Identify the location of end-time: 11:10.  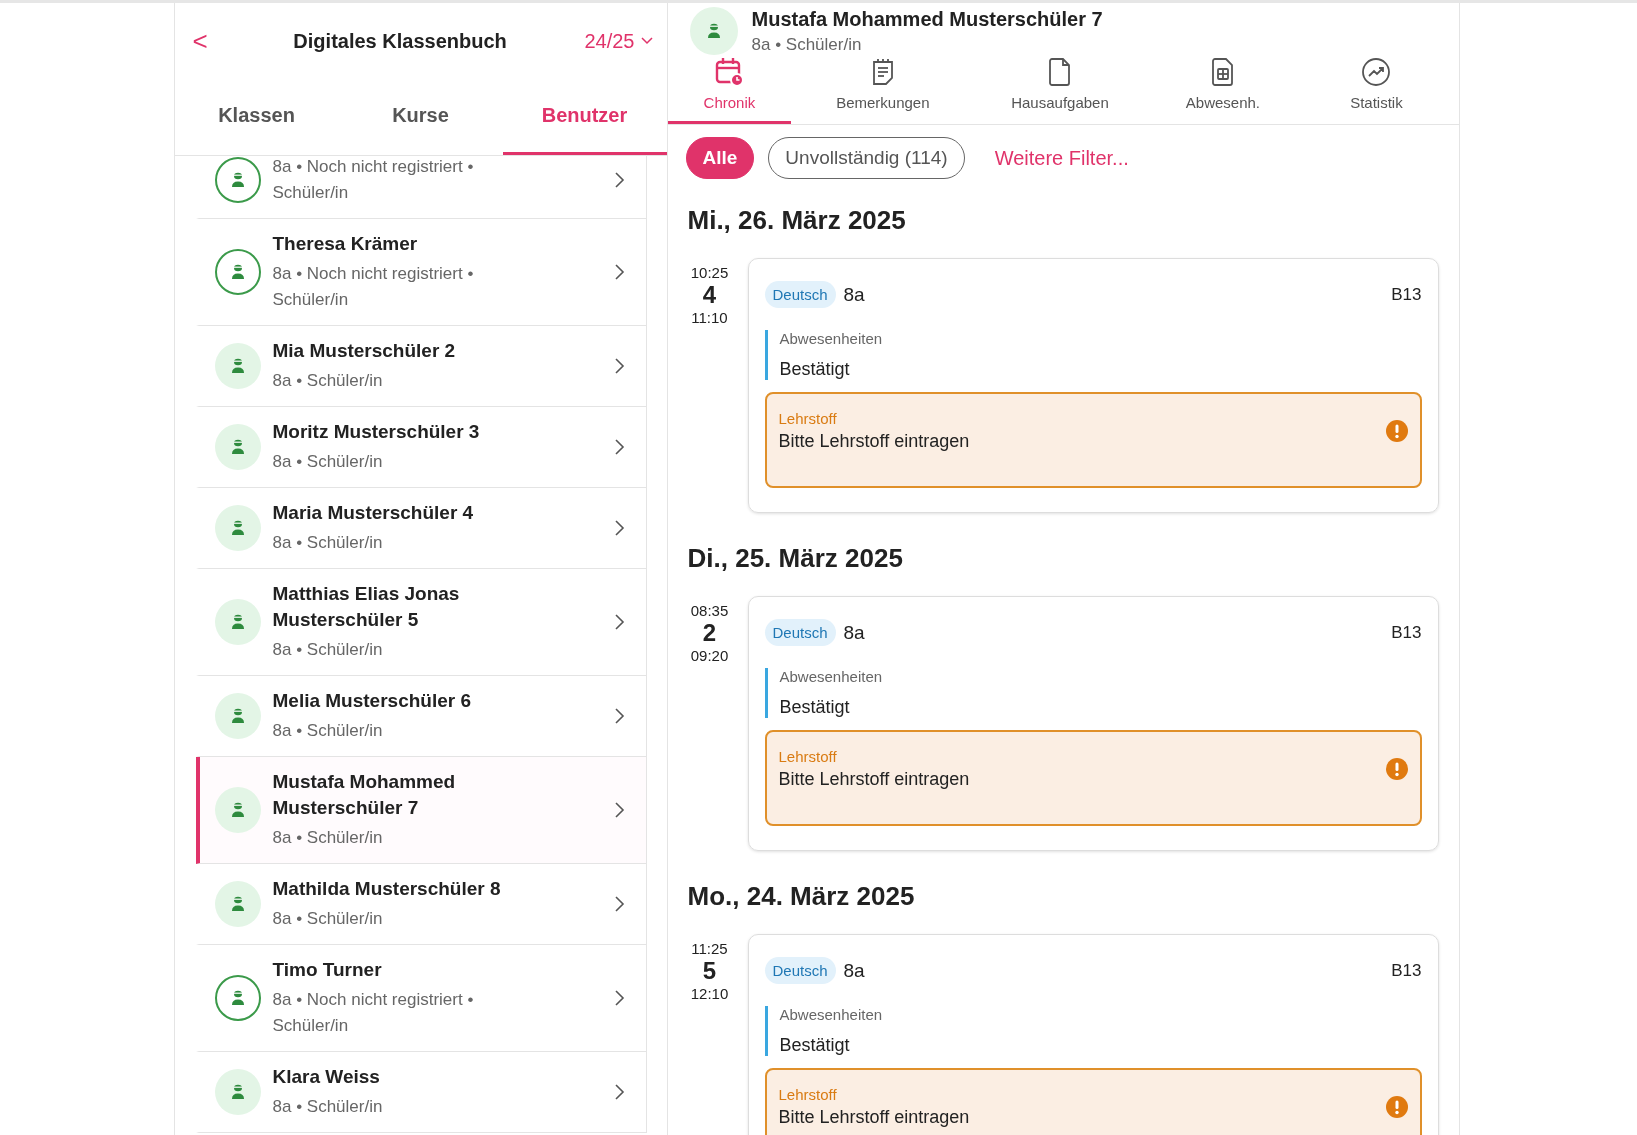
(709, 317).